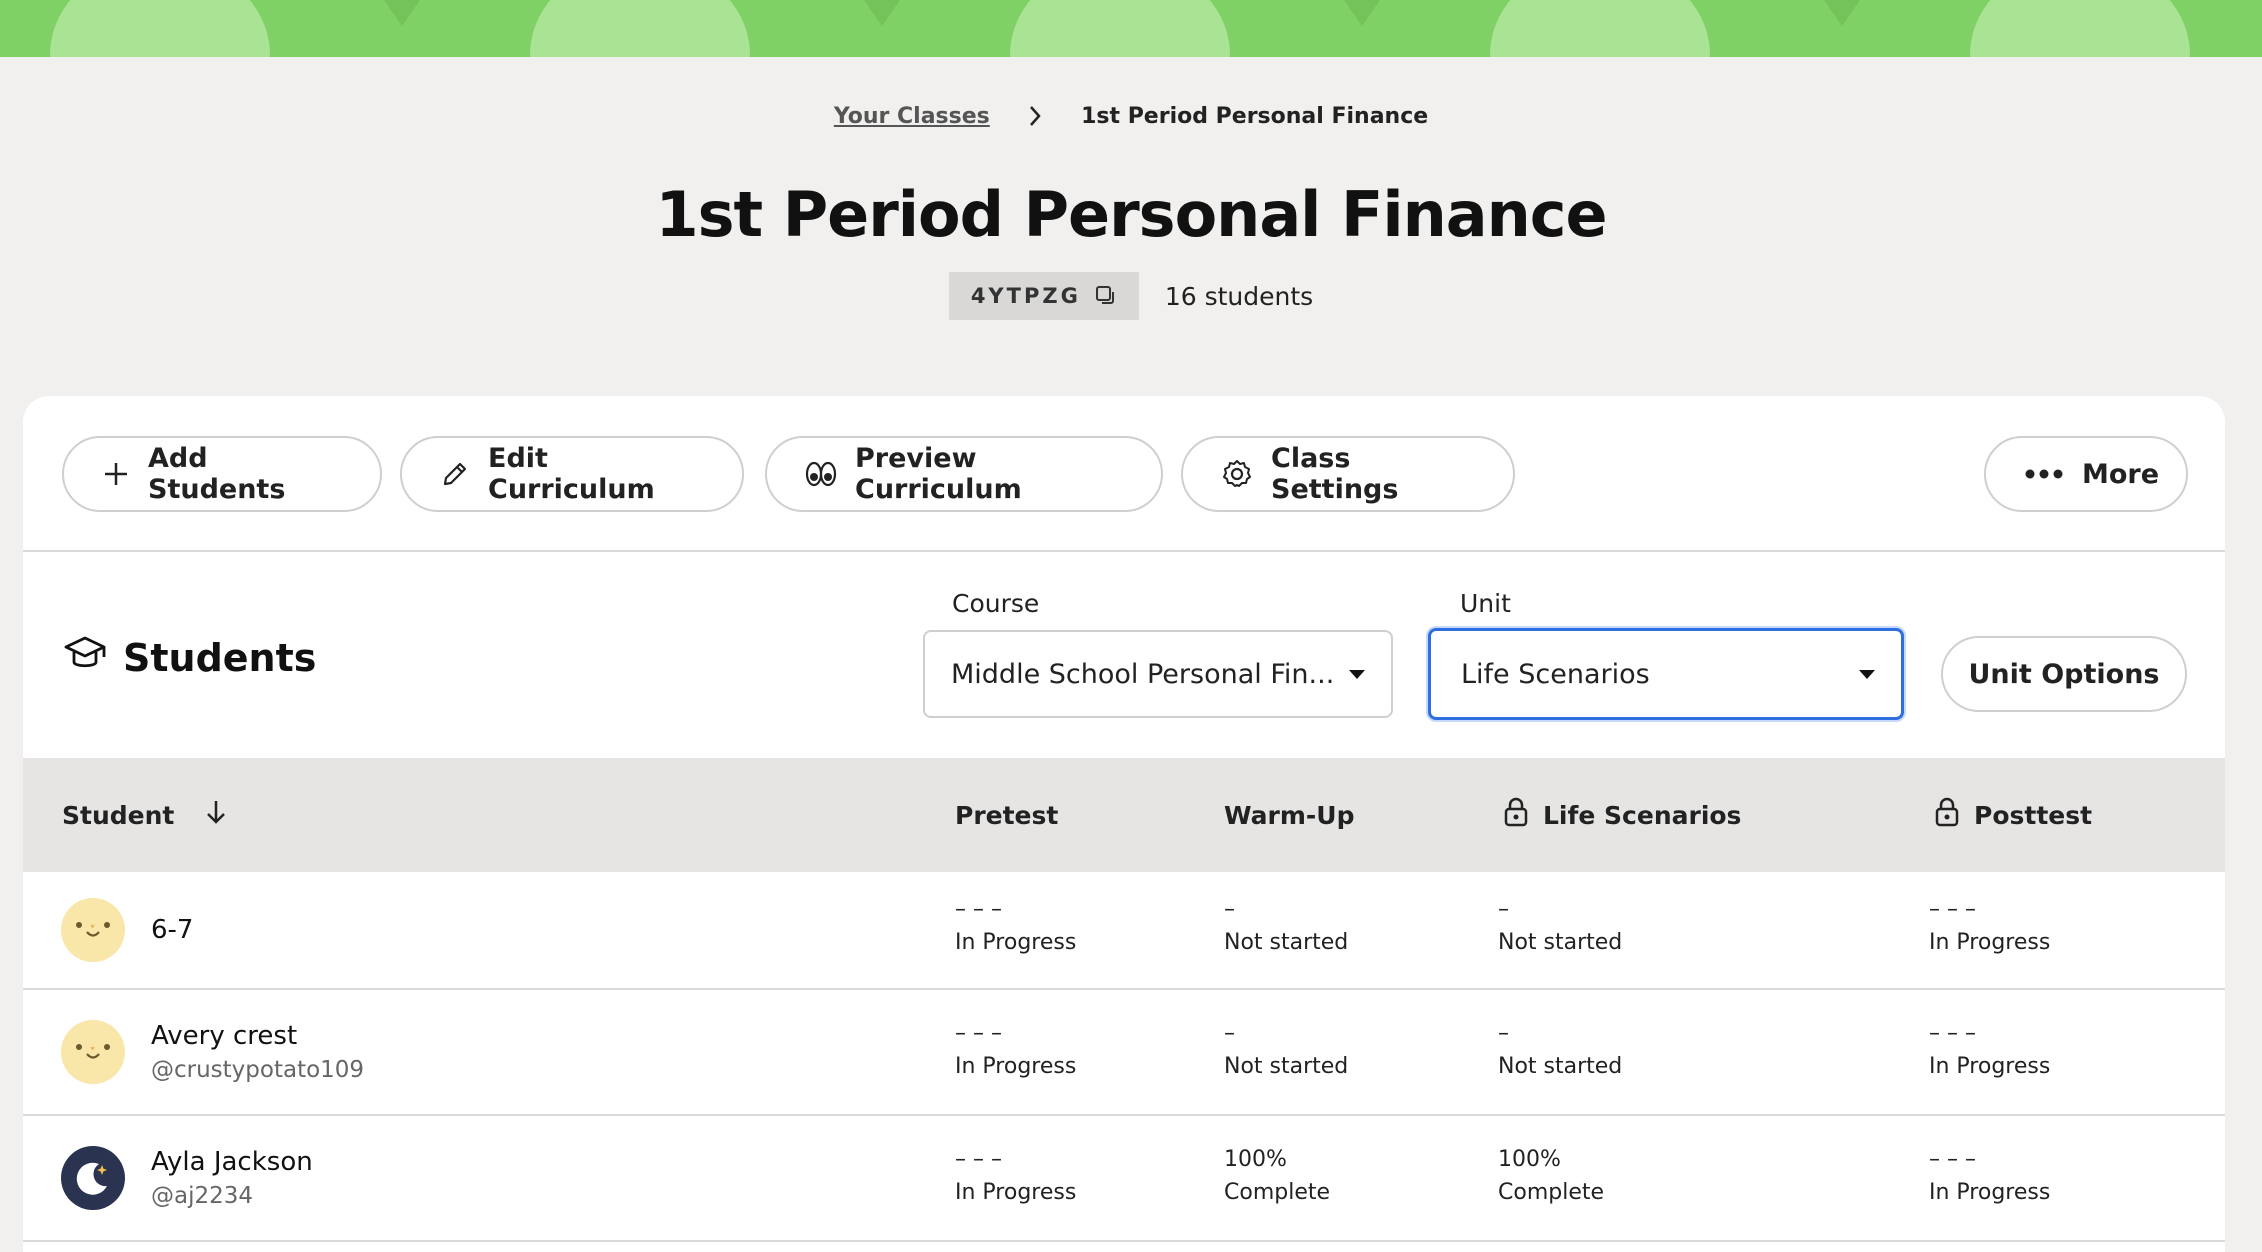 Image resolution: width=2262 pixels, height=1252 pixels. Describe the element at coordinates (172, 930) in the screenshot. I see `student-name: 6-7` at that location.